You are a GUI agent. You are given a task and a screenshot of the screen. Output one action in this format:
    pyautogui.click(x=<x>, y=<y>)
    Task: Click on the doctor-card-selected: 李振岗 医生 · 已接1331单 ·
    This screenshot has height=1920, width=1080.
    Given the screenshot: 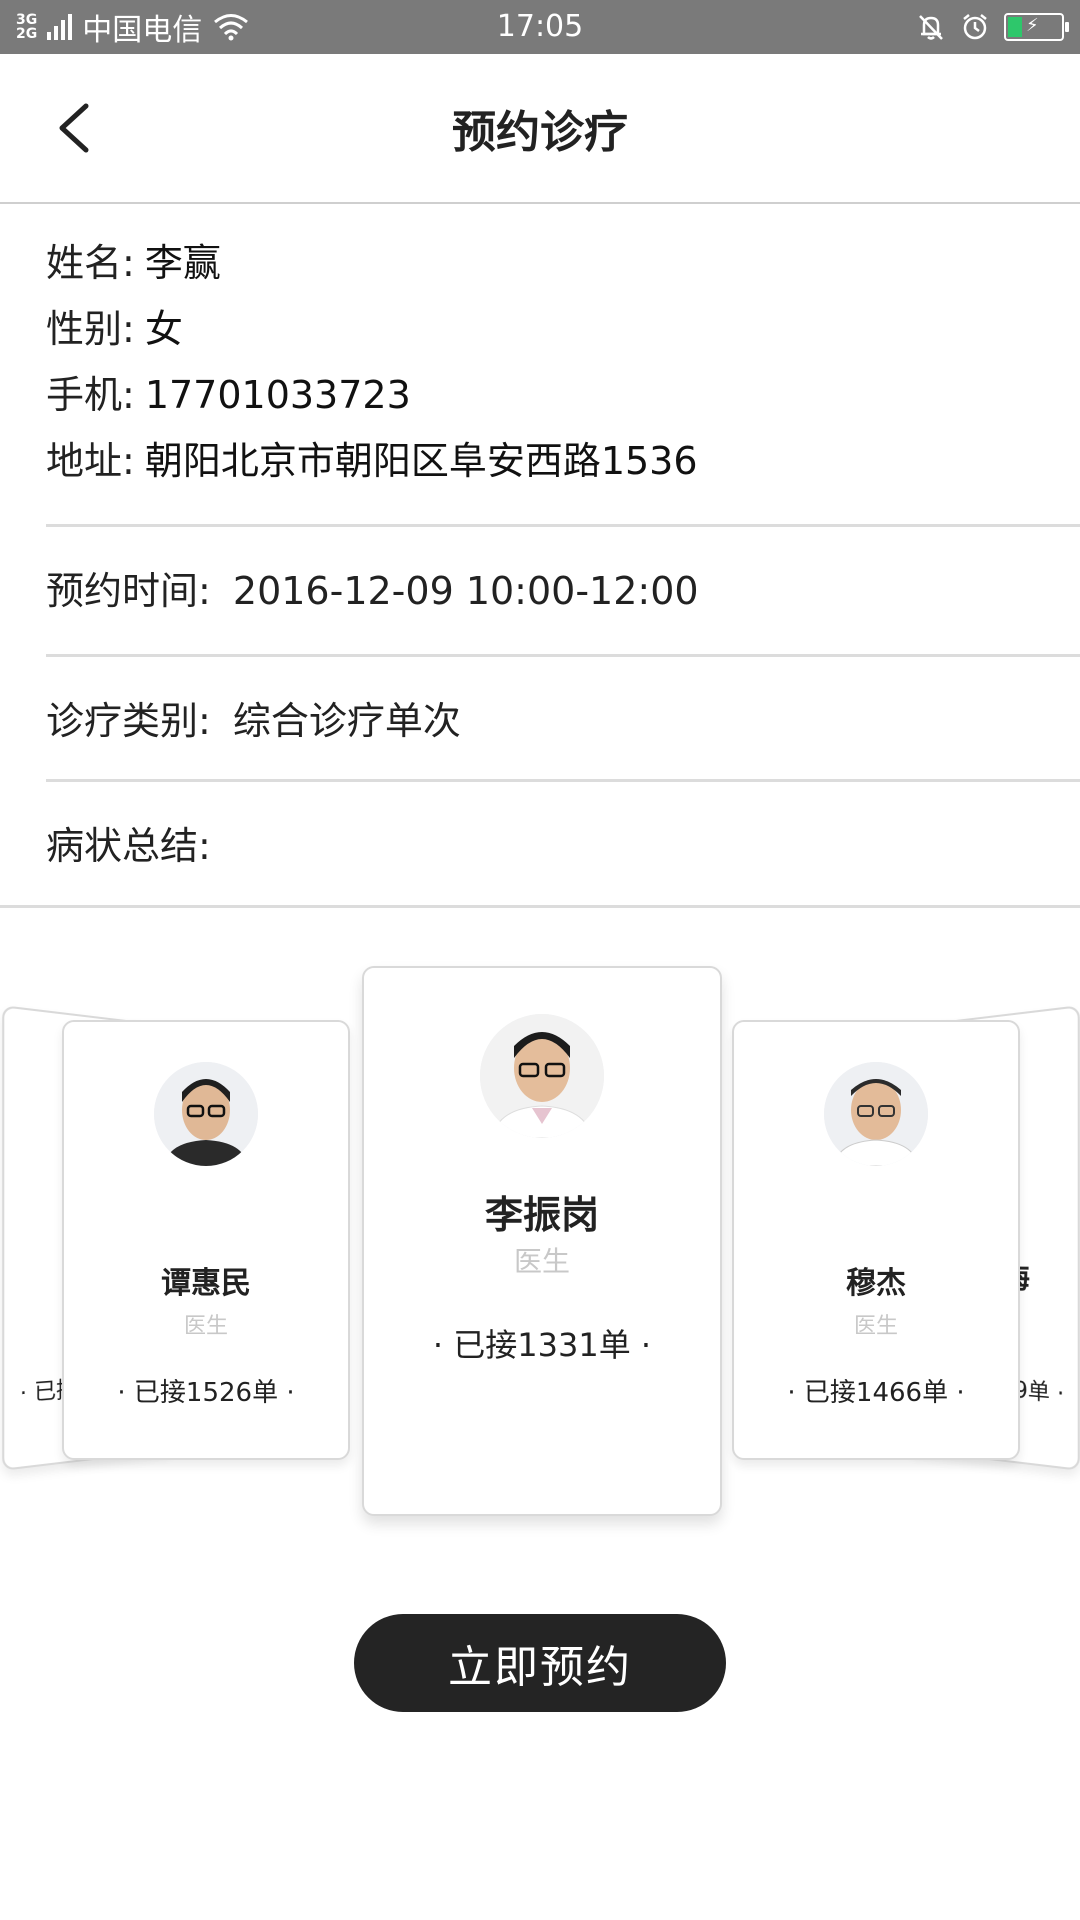 What is the action you would take?
    pyautogui.click(x=542, y=1241)
    